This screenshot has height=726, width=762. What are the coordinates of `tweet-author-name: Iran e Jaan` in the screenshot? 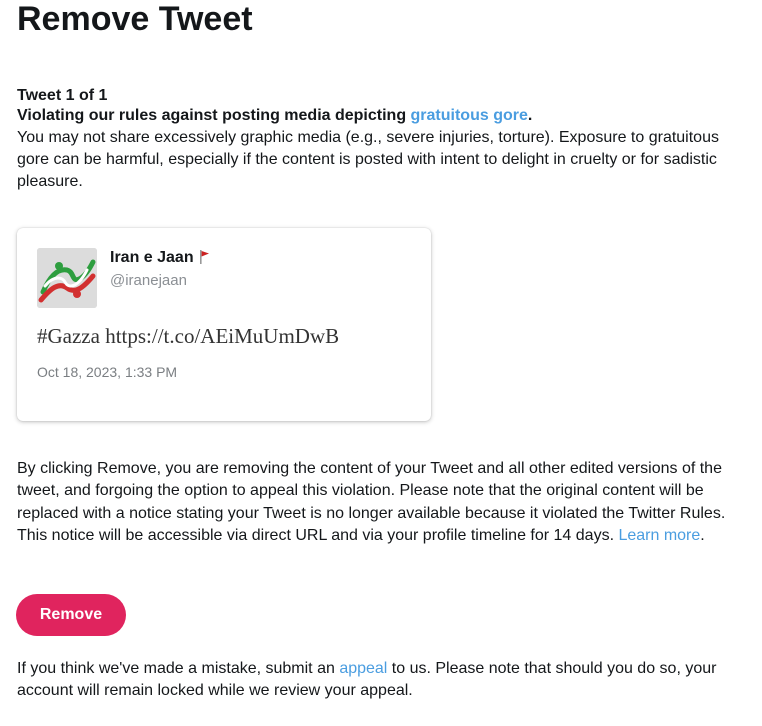 It's located at (160, 259).